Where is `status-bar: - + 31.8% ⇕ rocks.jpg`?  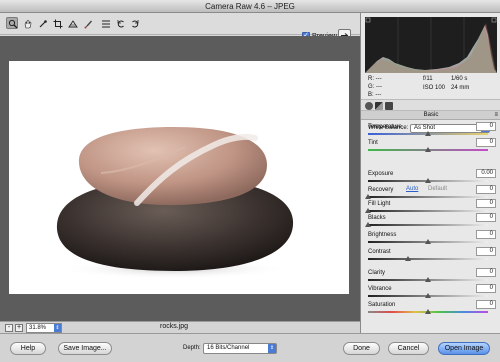 status-bar: - + 31.8% ⇕ rocks.jpg is located at coordinates (180, 327).